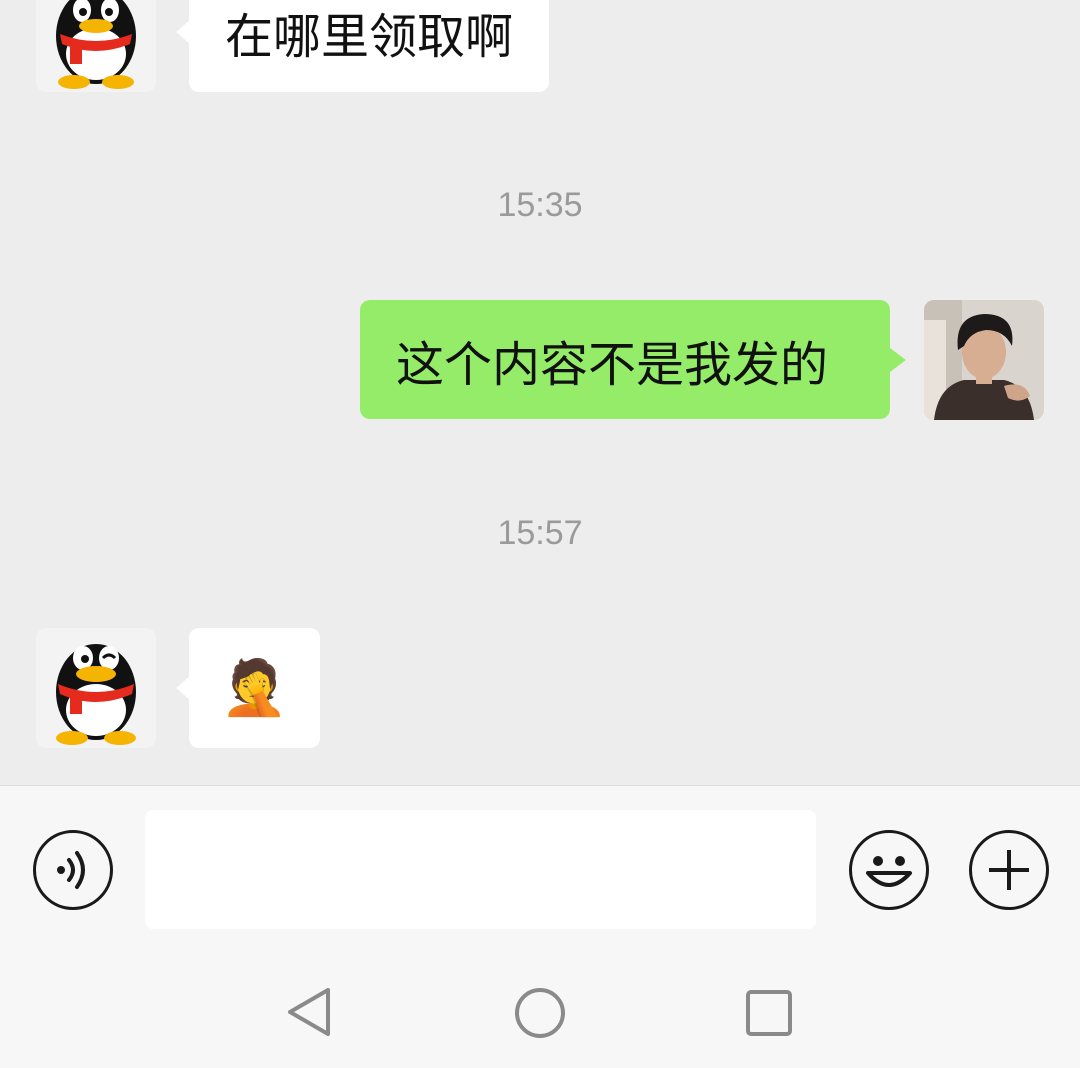 The image size is (1080, 1068). Describe the element at coordinates (540, 1013) in the screenshot. I see `home-circle-icon` at that location.